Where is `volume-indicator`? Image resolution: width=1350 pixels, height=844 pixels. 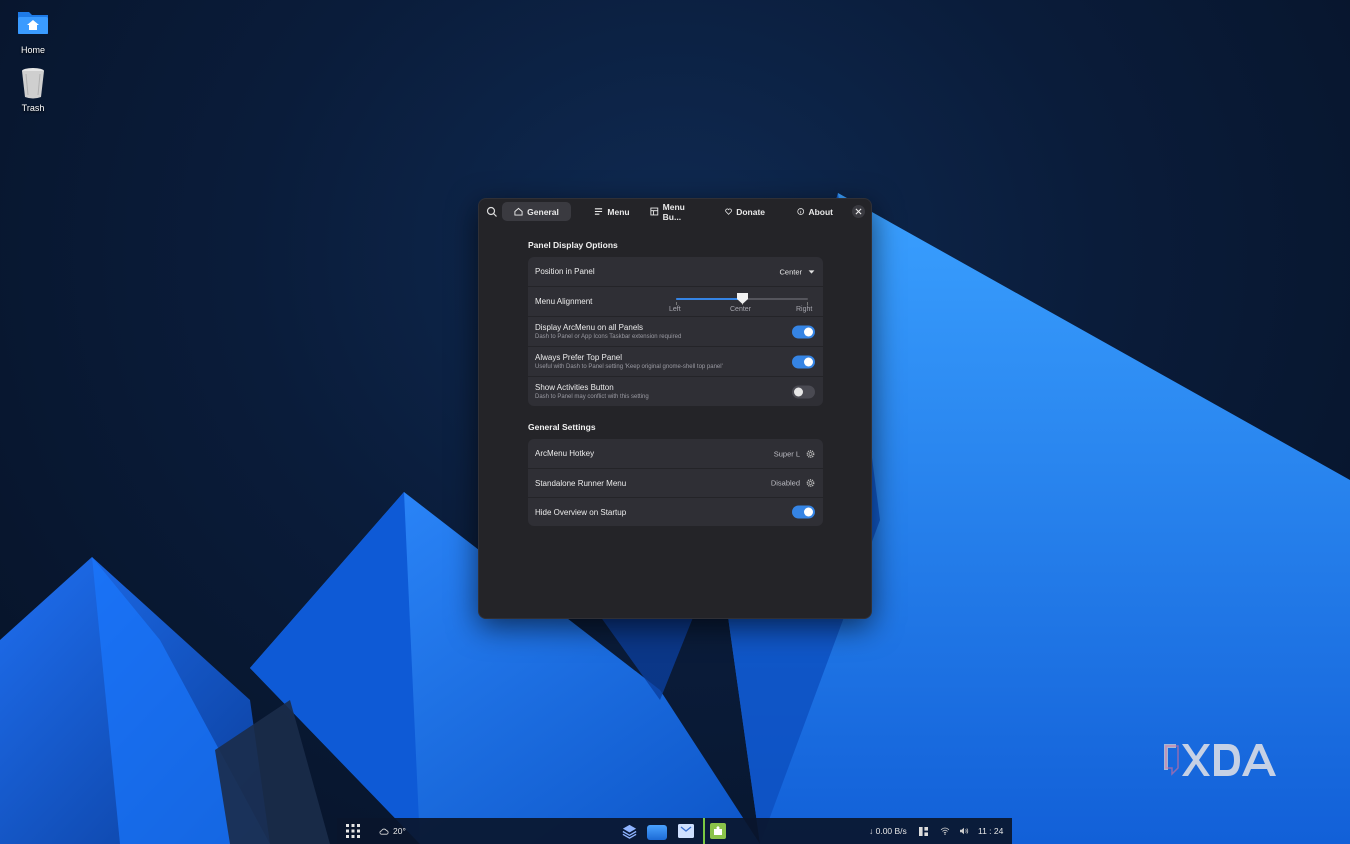 volume-indicator is located at coordinates (964, 831).